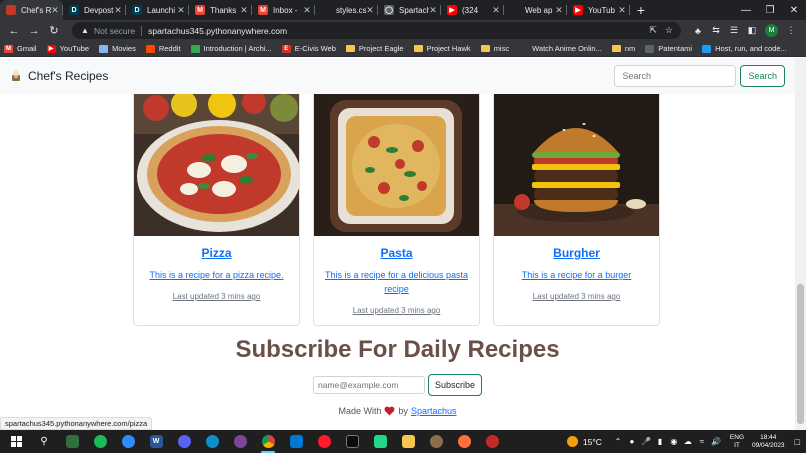 The width and height of the screenshot is (806, 453). Describe the element at coordinates (268, 442) in the screenshot. I see `chrome-icon` at that location.